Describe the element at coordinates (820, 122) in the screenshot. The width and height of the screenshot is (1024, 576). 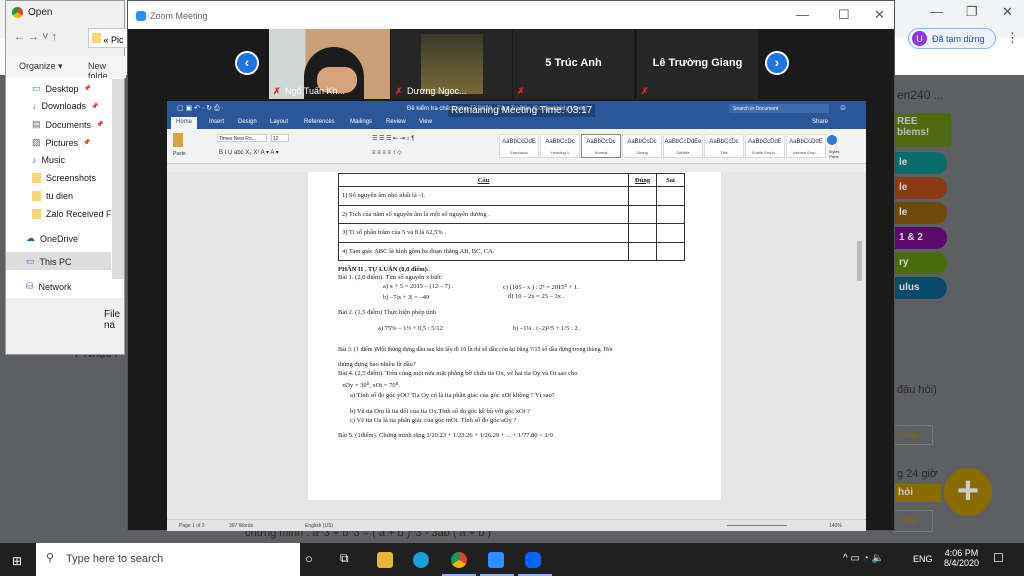
I see `share-button: Share` at that location.